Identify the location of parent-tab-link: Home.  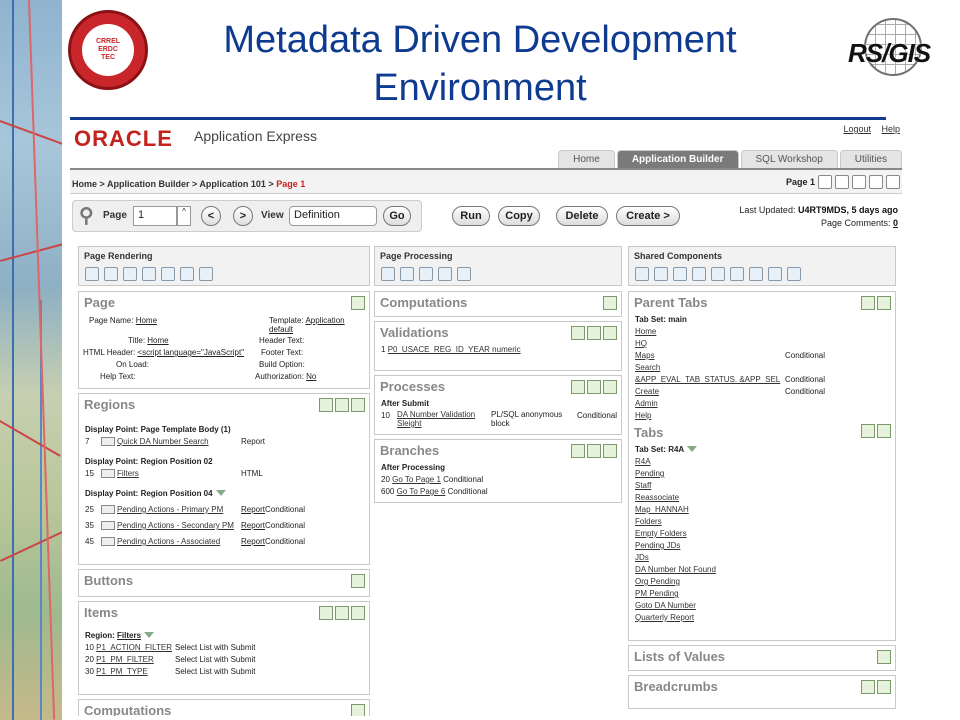
(645, 331).